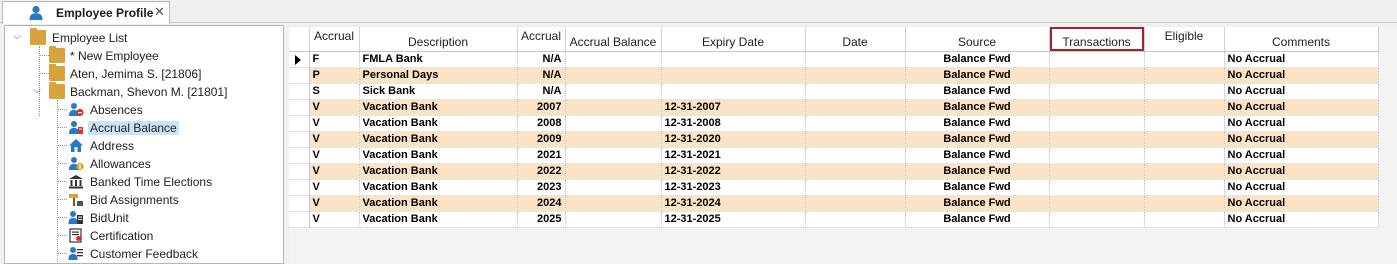 This screenshot has width=1397, height=264. I want to click on tree-item-employee-list: ⌵ Employee List, so click(144, 37).